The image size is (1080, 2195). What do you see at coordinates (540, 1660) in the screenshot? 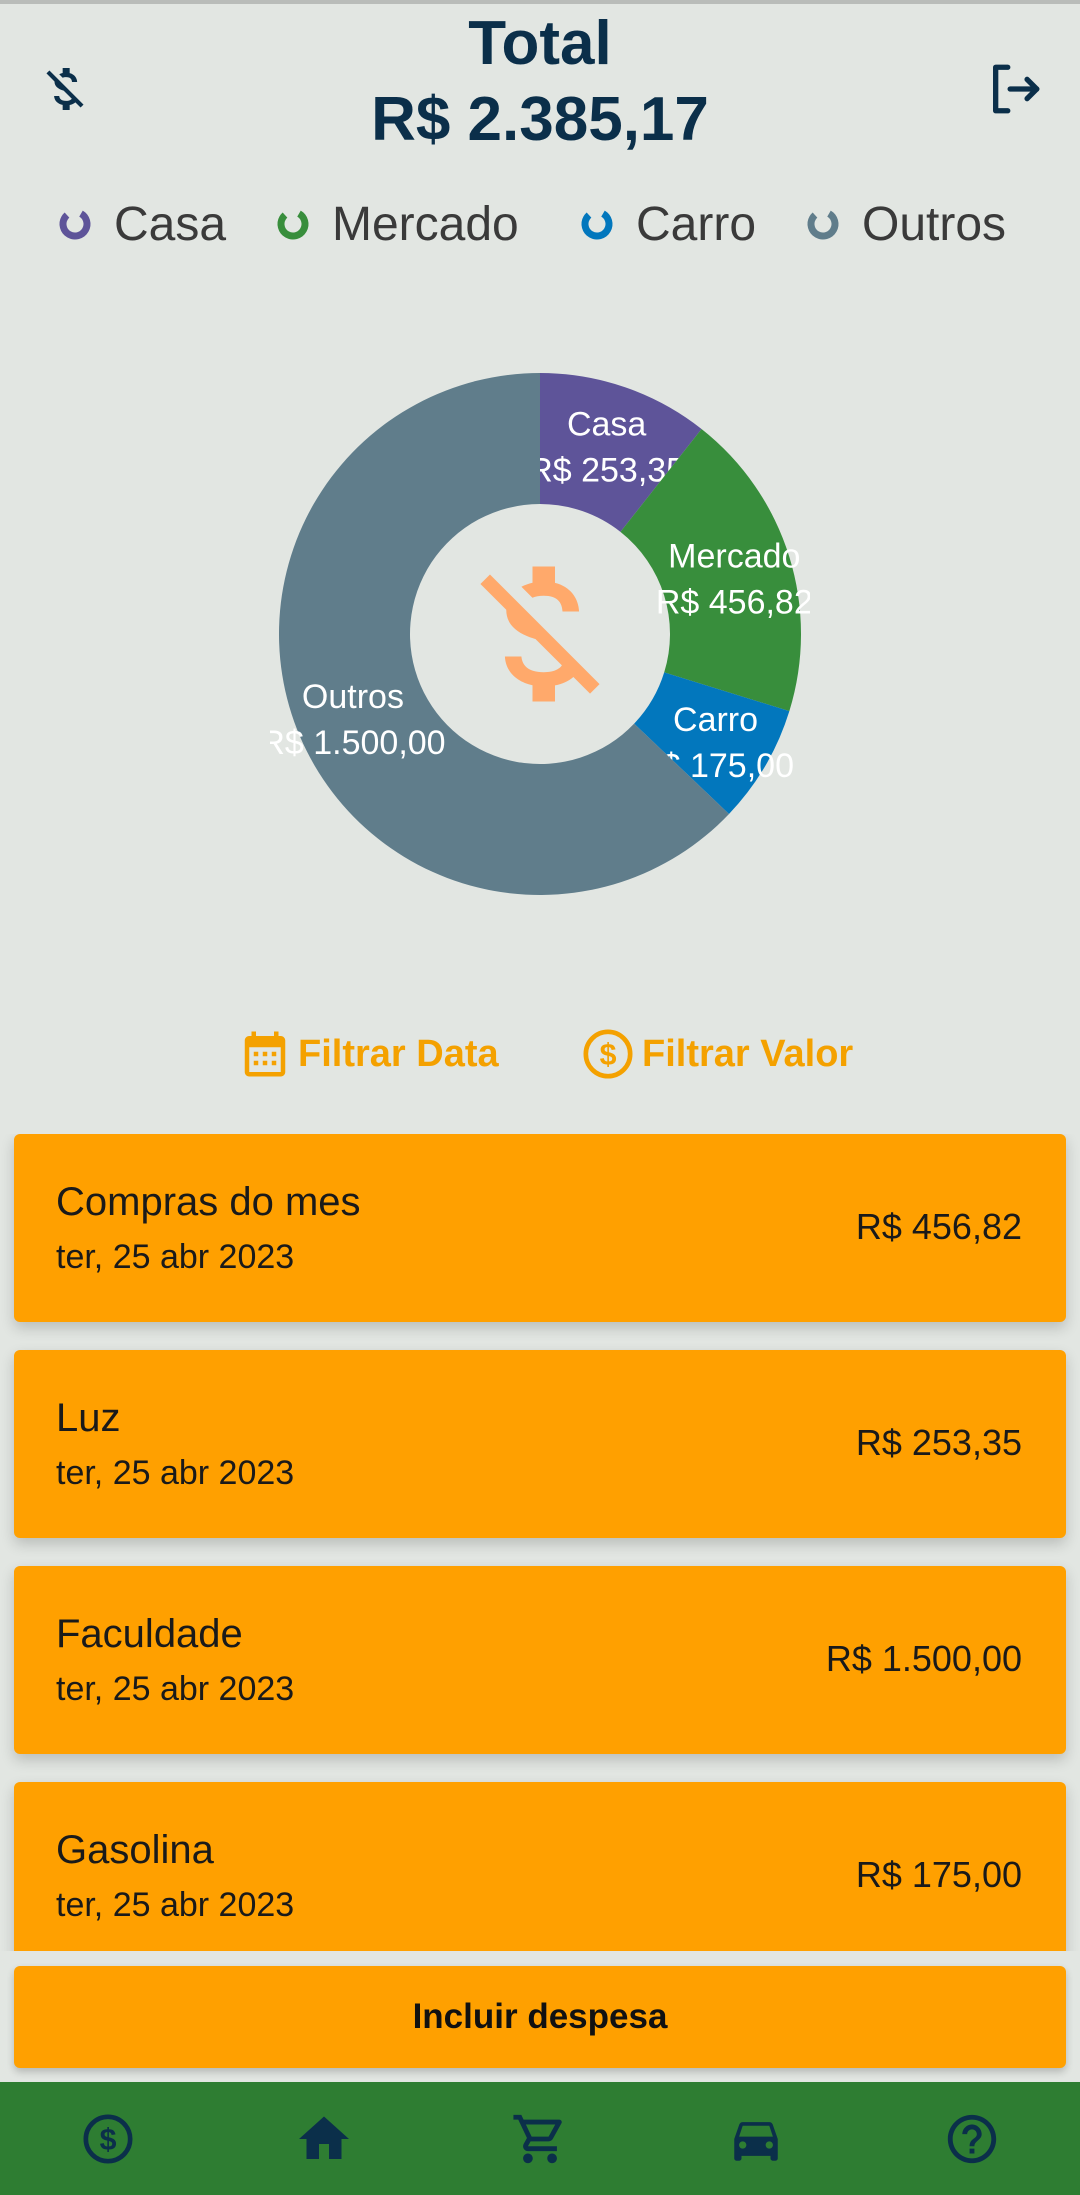
I see `expense-card: Faculdade ter, 25 abr 2023 R$ 1.500,00` at bounding box center [540, 1660].